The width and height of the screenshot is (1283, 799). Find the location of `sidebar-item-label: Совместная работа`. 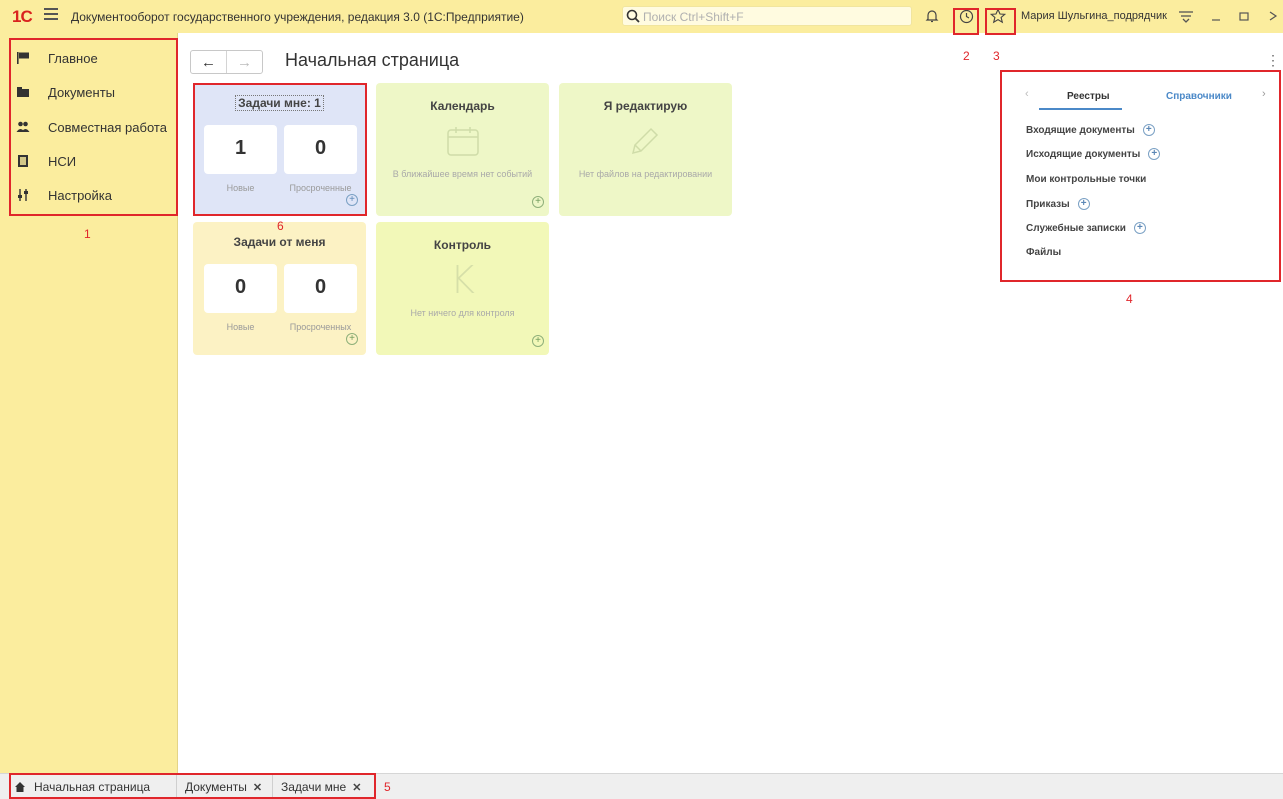

sidebar-item-label: Совместная работа is located at coordinates (107, 127).